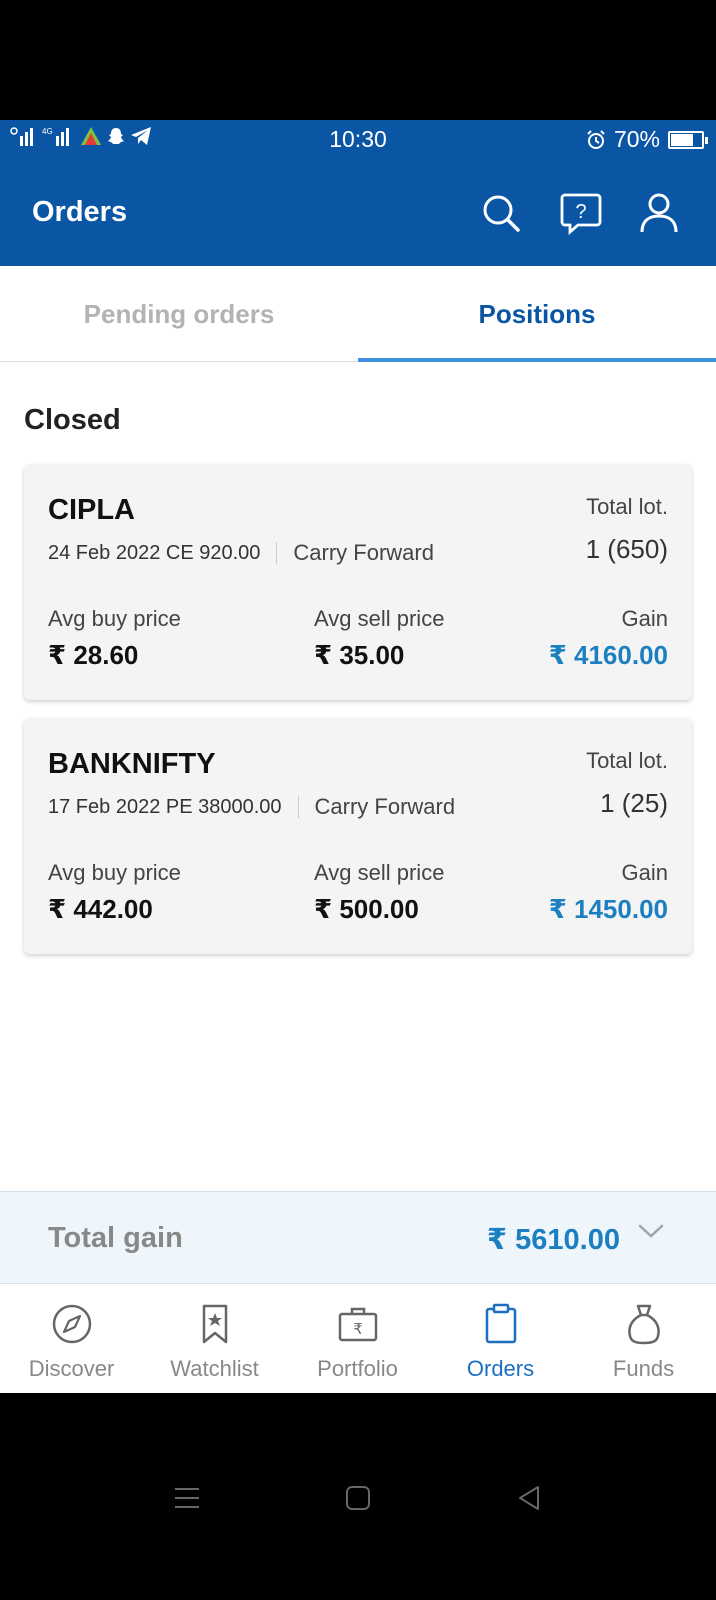  I want to click on compass-icon, so click(71, 1324).